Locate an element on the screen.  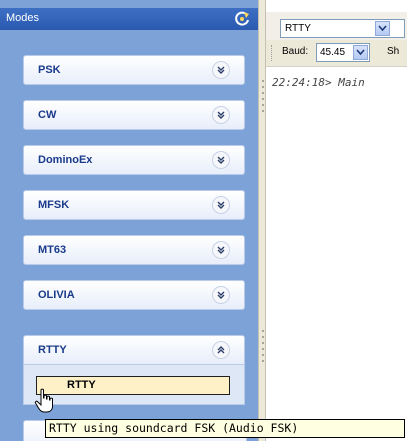
hand-cursor-icon is located at coordinates (45, 401).